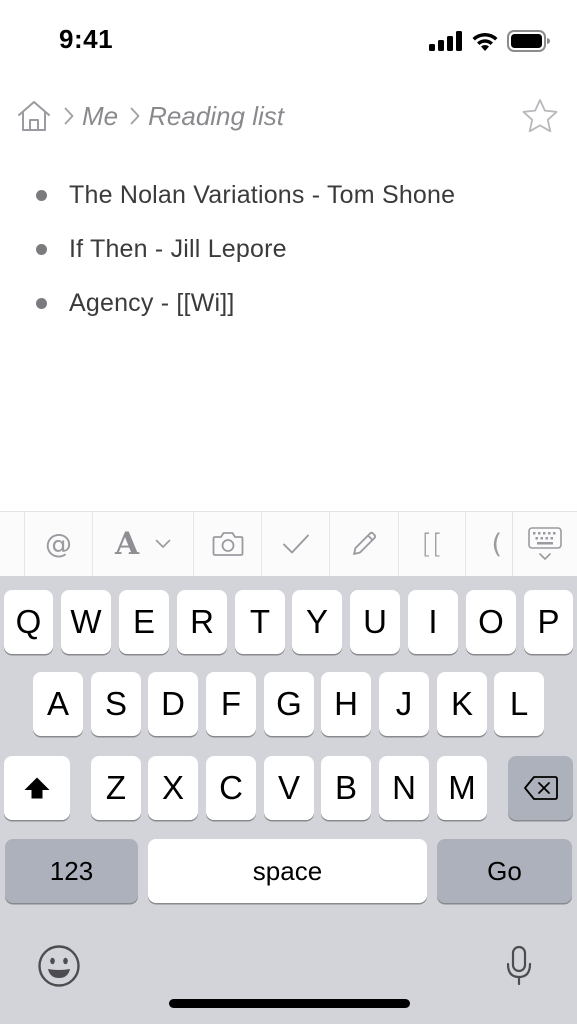 This screenshot has width=577, height=1024. I want to click on text-format-icon: A, so click(127, 544).